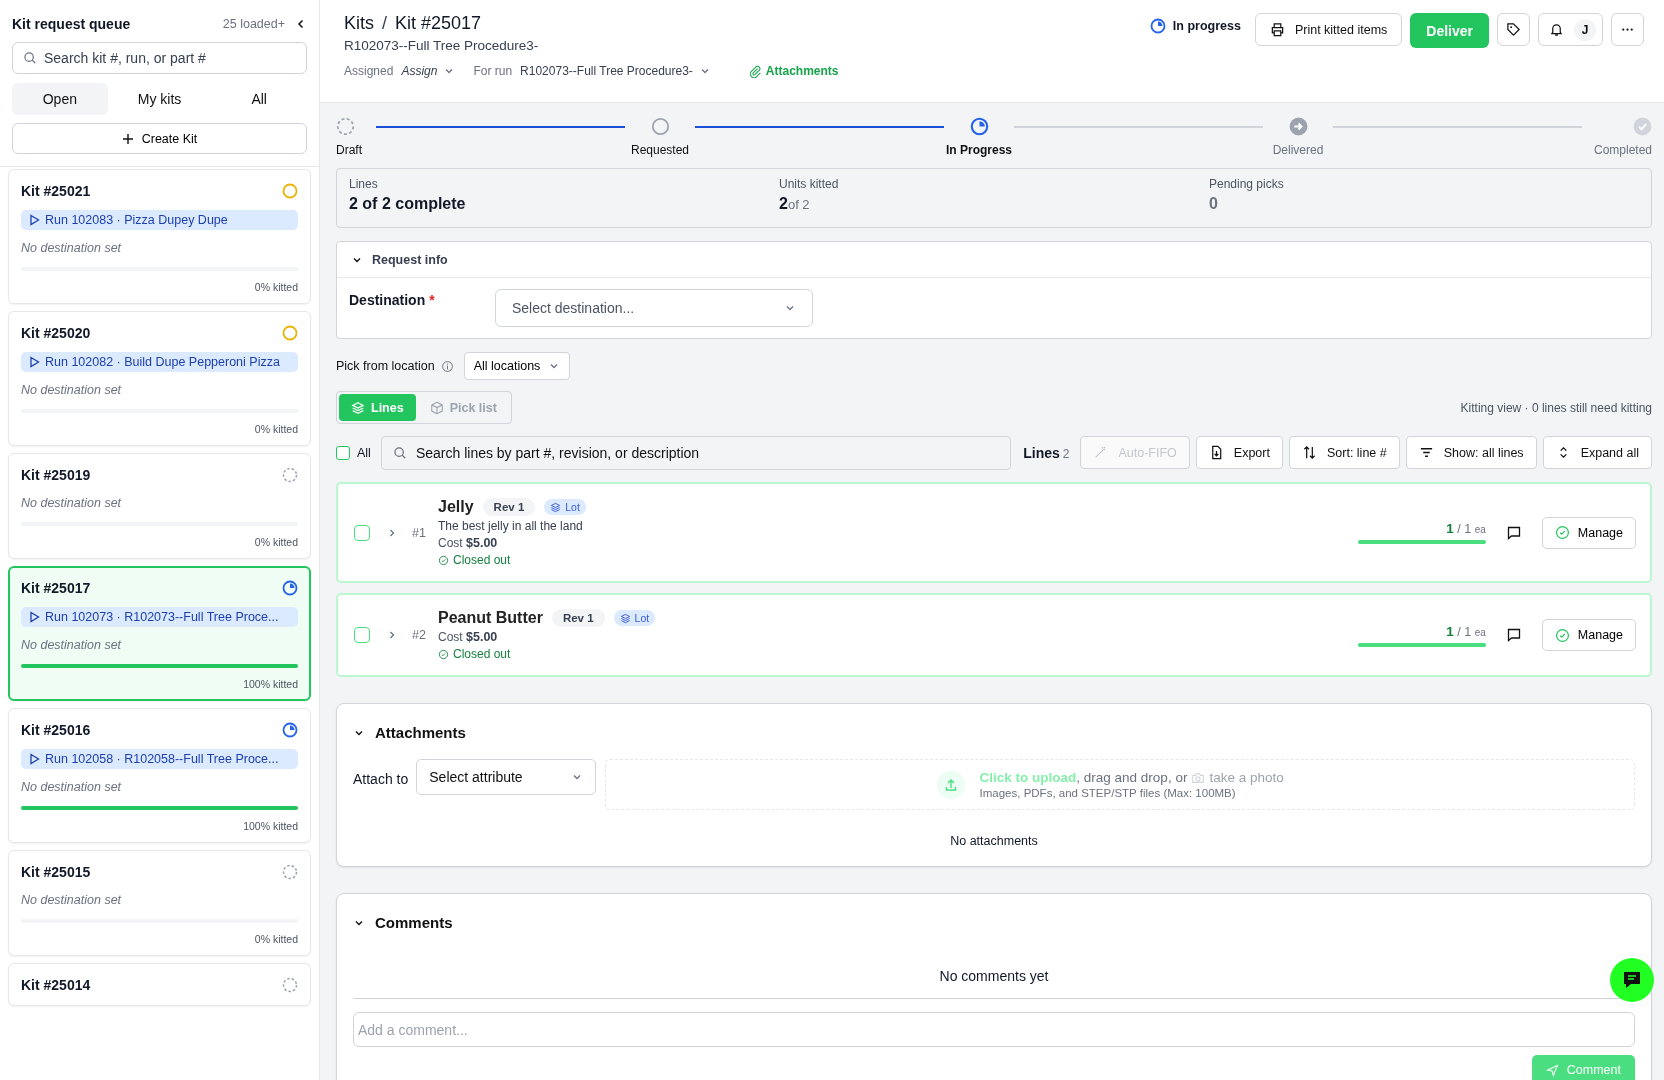  What do you see at coordinates (615, 71) in the screenshot?
I see `run-dropdown: R102073--Full Tree Procedure3-` at bounding box center [615, 71].